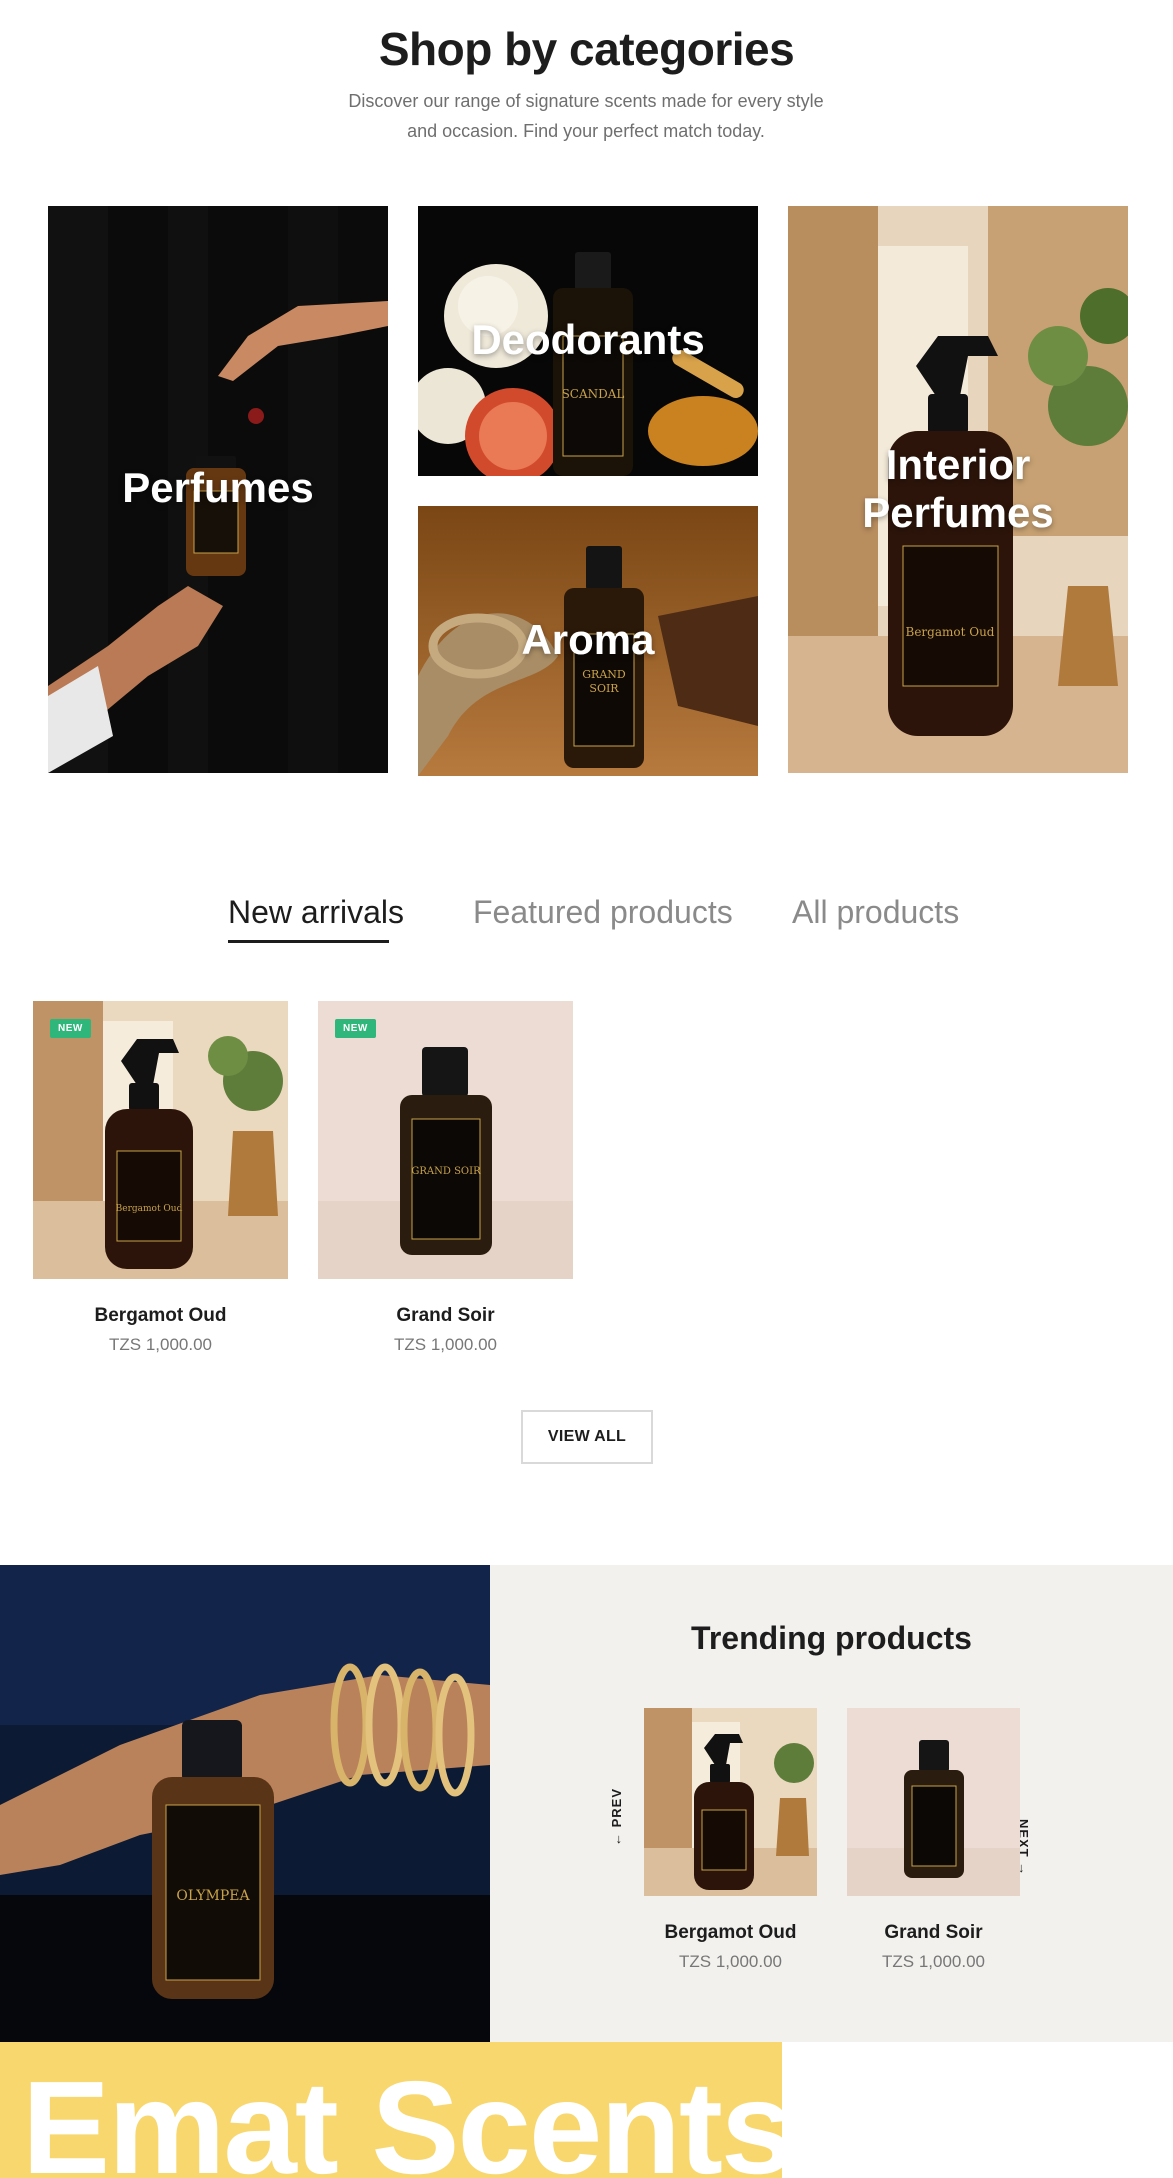 Image resolution: width=1173 pixels, height=2178 pixels. Describe the element at coordinates (950, 632) in the screenshot. I see `svg-text: Bergamot Oud` at that location.